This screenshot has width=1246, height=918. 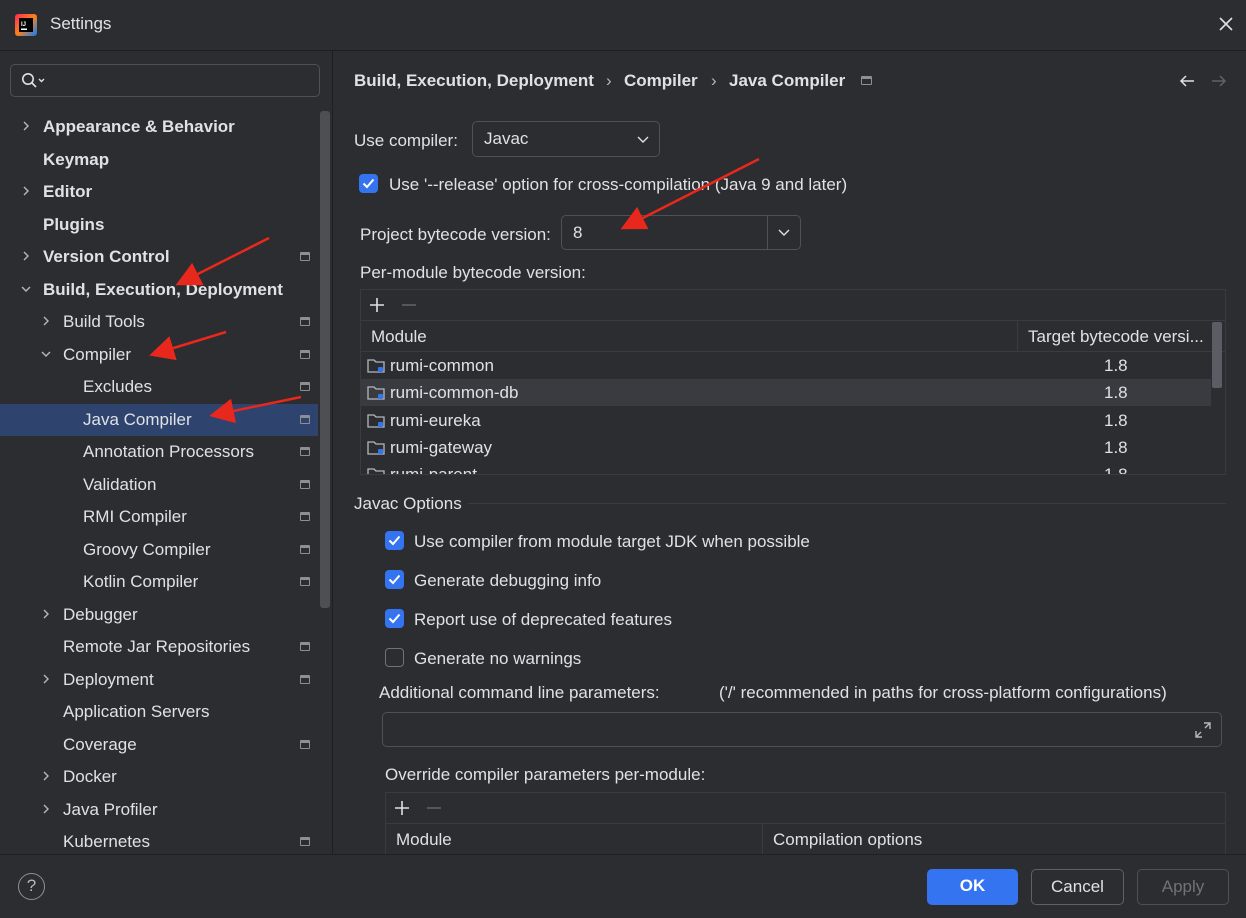 What do you see at coordinates (1217, 355) in the screenshot?
I see `table-scrollbar` at bounding box center [1217, 355].